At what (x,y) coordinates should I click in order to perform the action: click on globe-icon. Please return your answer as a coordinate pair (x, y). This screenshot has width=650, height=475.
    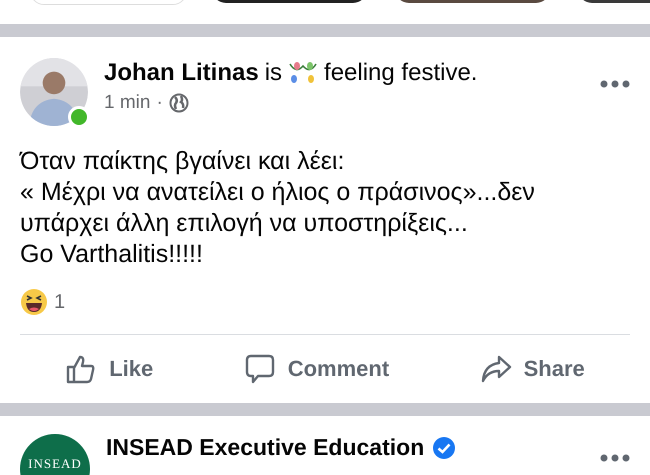
    Looking at the image, I should click on (178, 103).